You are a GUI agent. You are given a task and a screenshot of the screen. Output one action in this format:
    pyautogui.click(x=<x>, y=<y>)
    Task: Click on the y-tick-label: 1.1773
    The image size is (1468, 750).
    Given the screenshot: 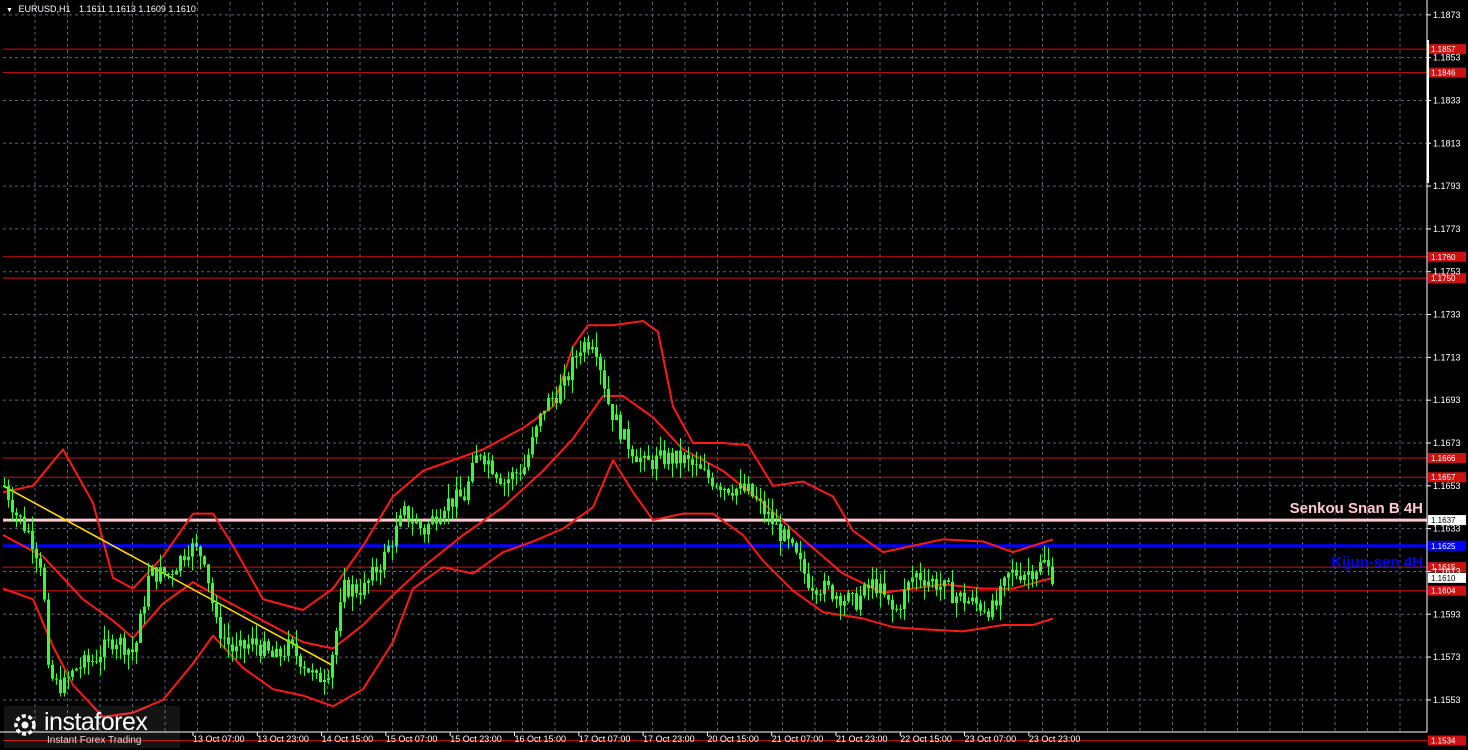 What is the action you would take?
    pyautogui.click(x=1447, y=229)
    